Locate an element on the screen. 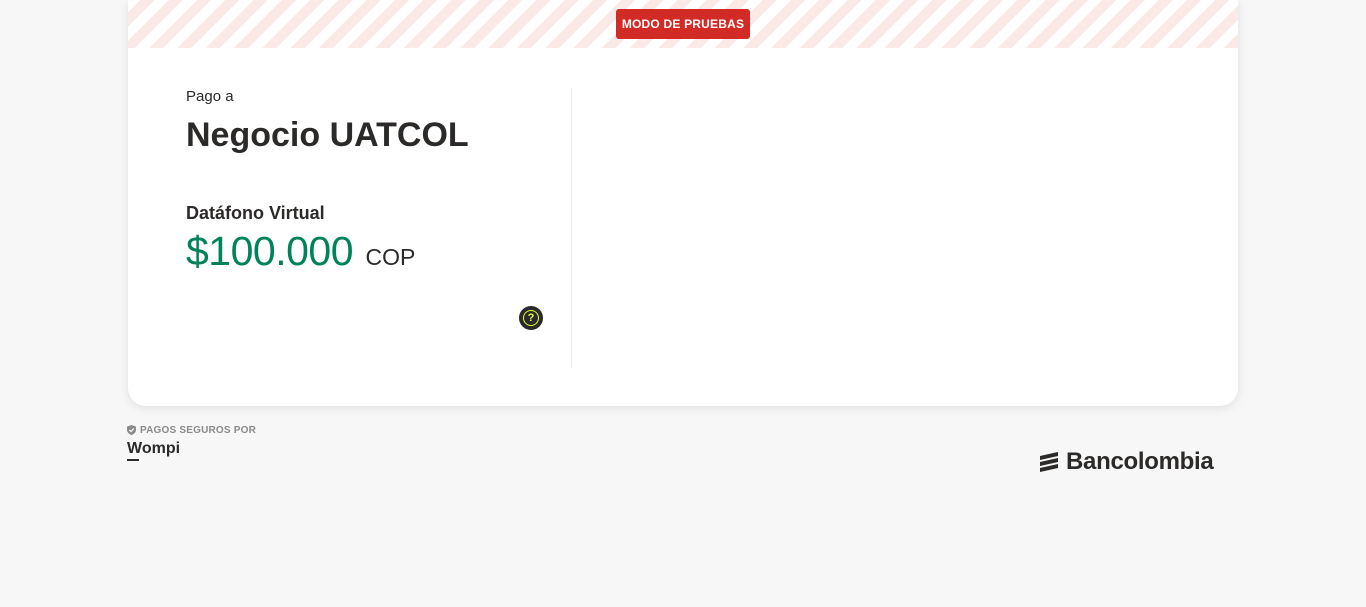  merchant-name: Negocio UATCOL is located at coordinates (327, 135).